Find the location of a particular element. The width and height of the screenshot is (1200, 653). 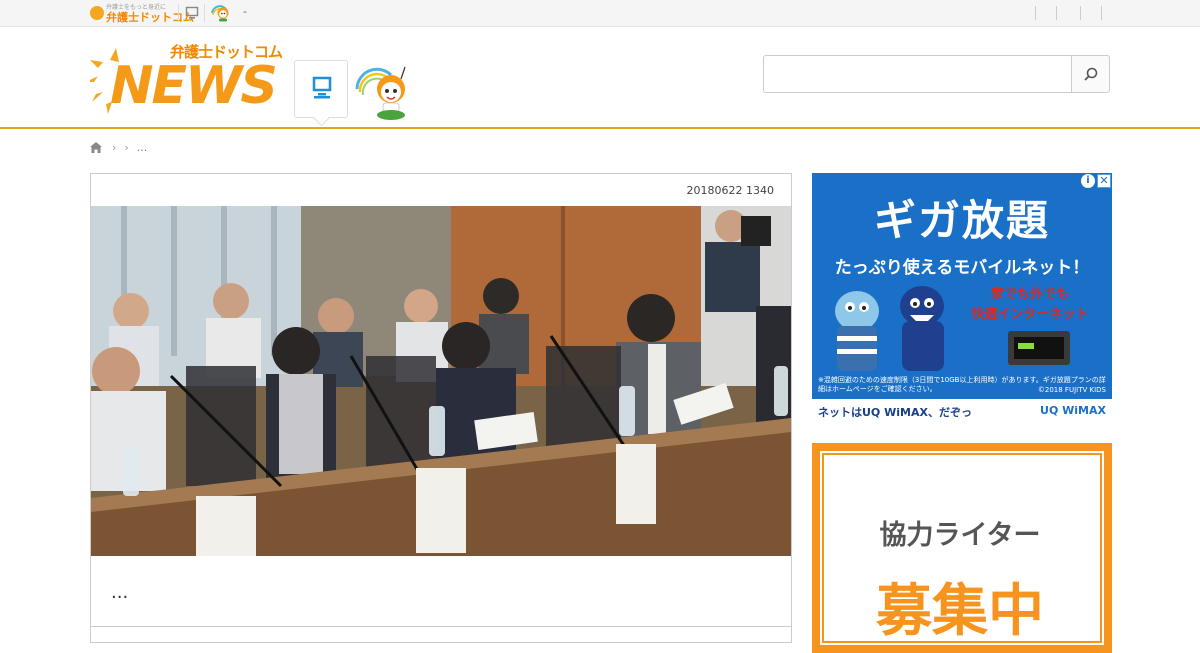

search-input is located at coordinates (917, 74).